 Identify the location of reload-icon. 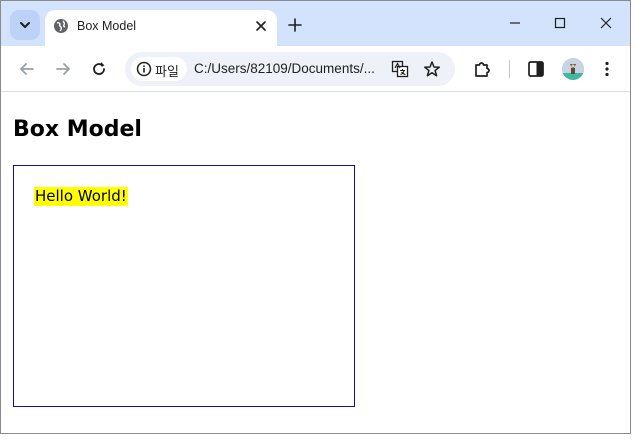
(99, 69).